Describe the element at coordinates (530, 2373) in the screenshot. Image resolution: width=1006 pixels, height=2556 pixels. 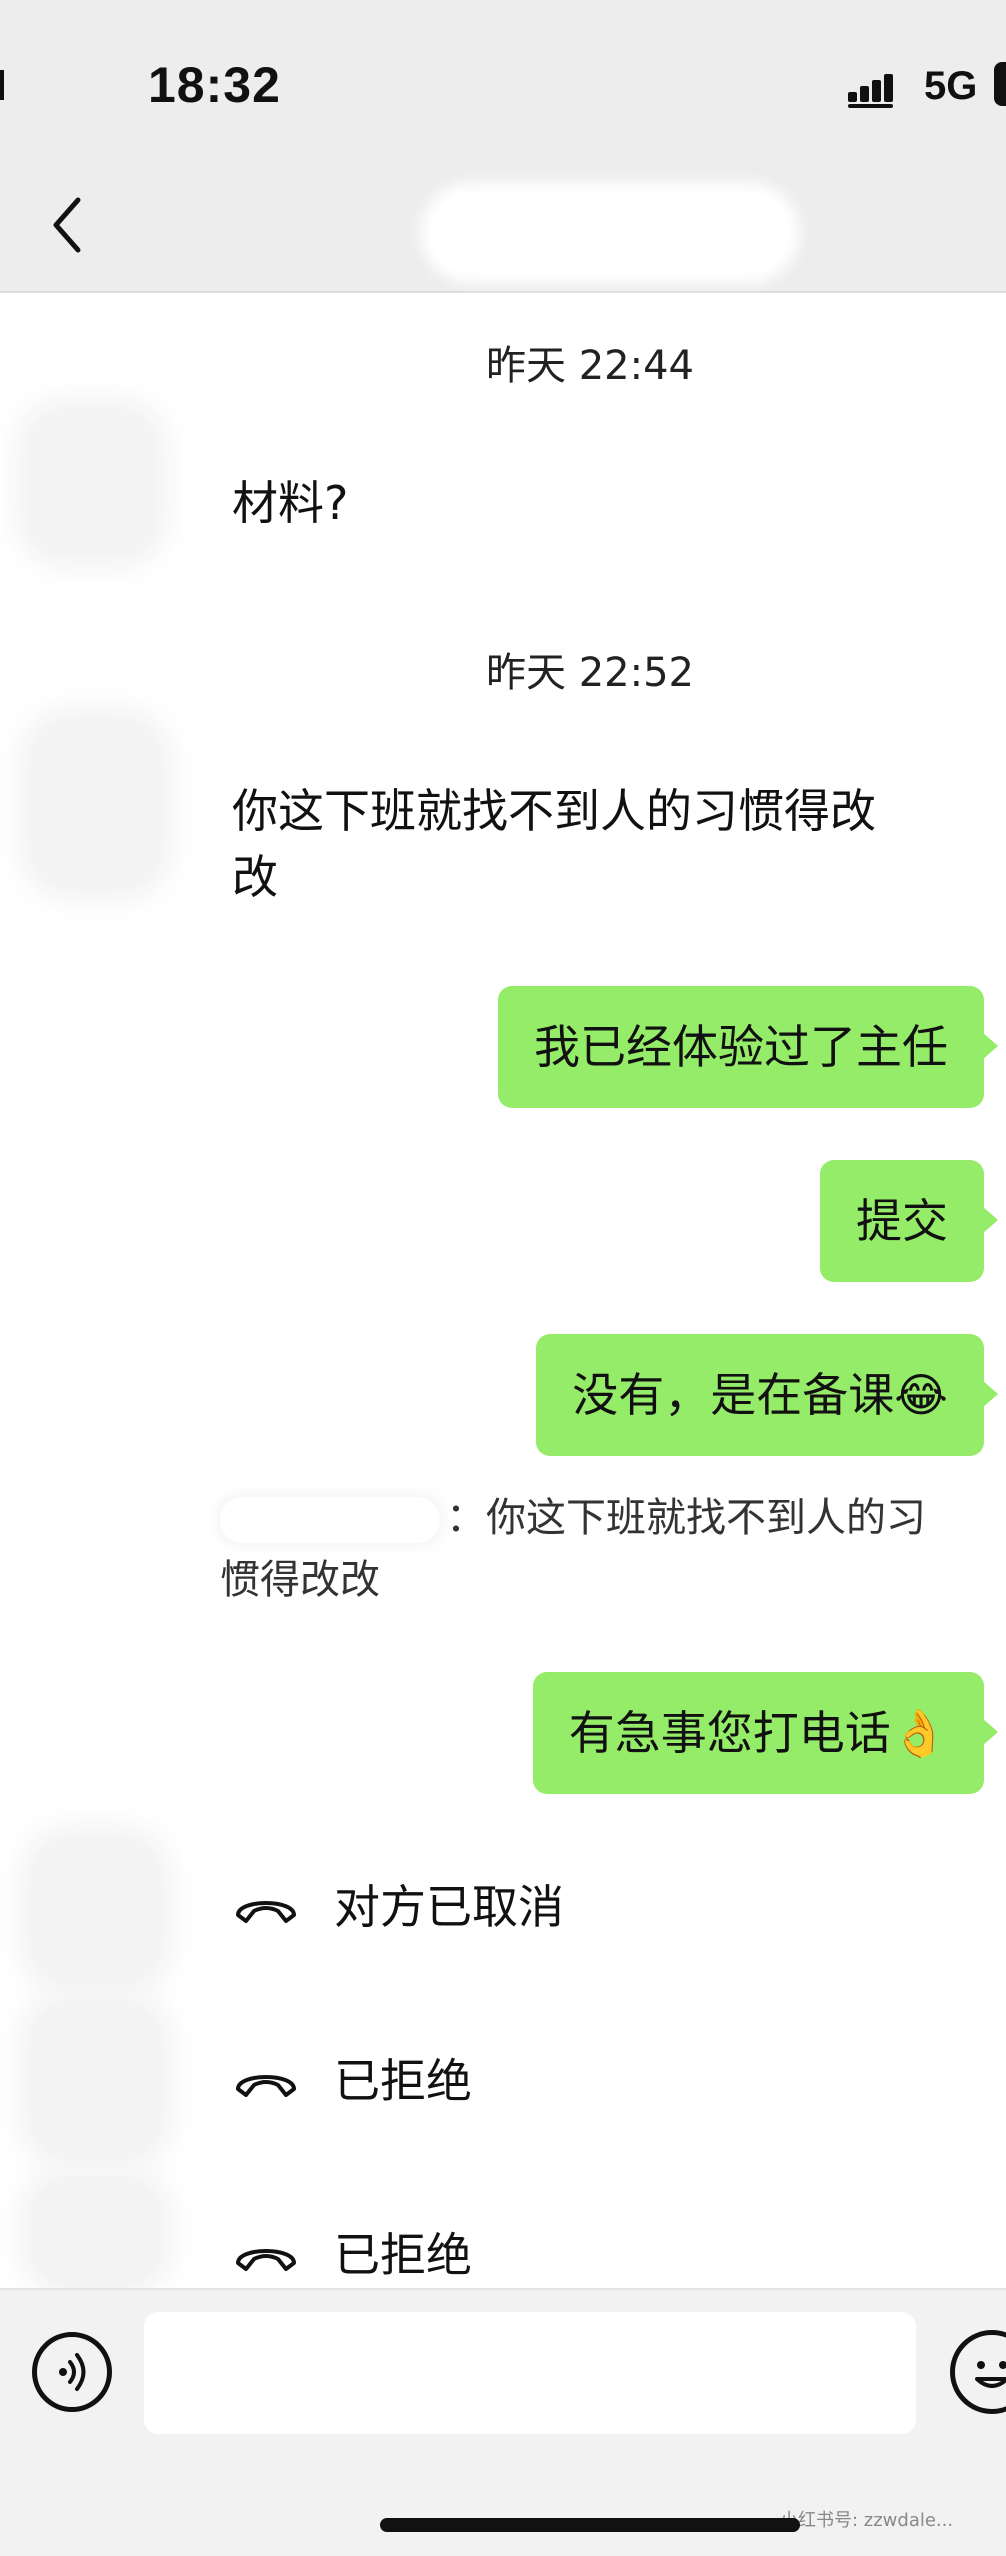
I see `message-input` at that location.